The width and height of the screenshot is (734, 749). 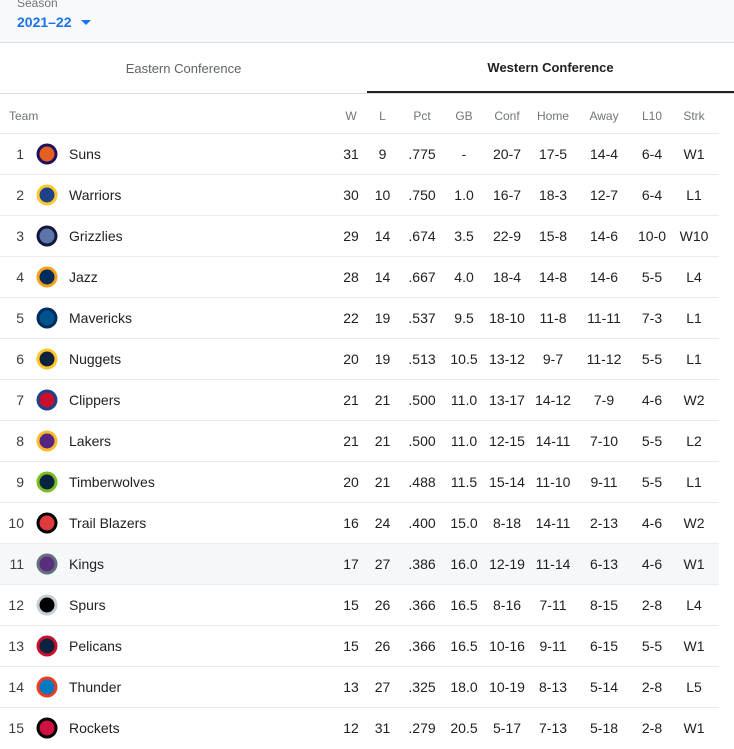 I want to click on column-header-strk: Strk, so click(x=694, y=116).